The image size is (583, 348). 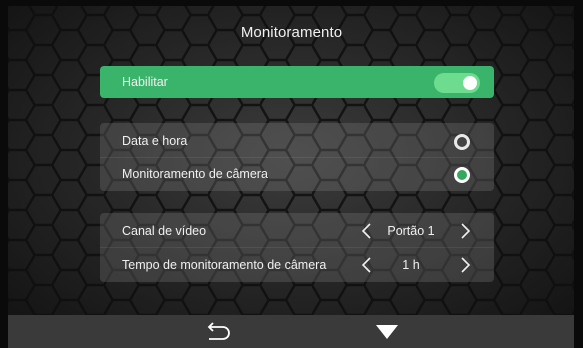 I want to click on toggle-knob, so click(x=470, y=83).